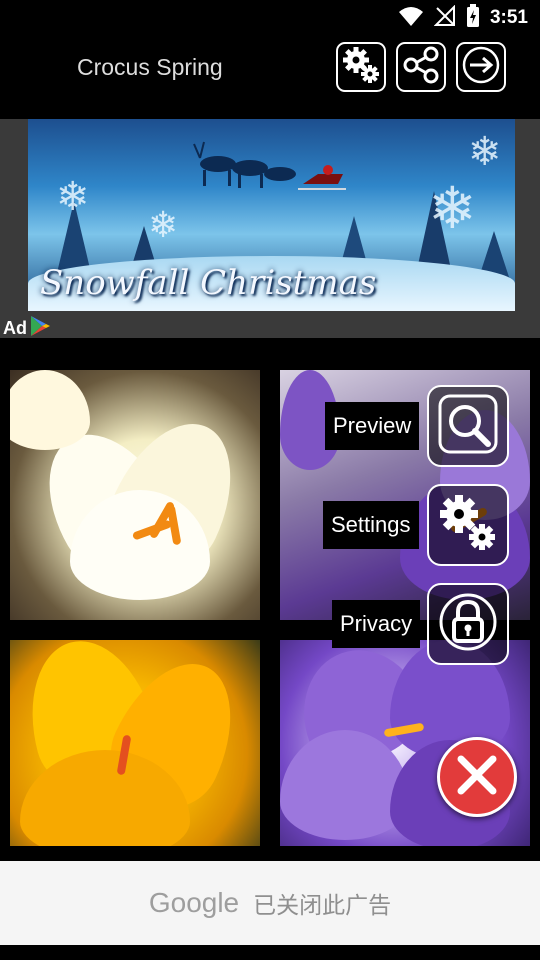 The height and width of the screenshot is (960, 540). I want to click on privacy-lock-icon, so click(468, 624).